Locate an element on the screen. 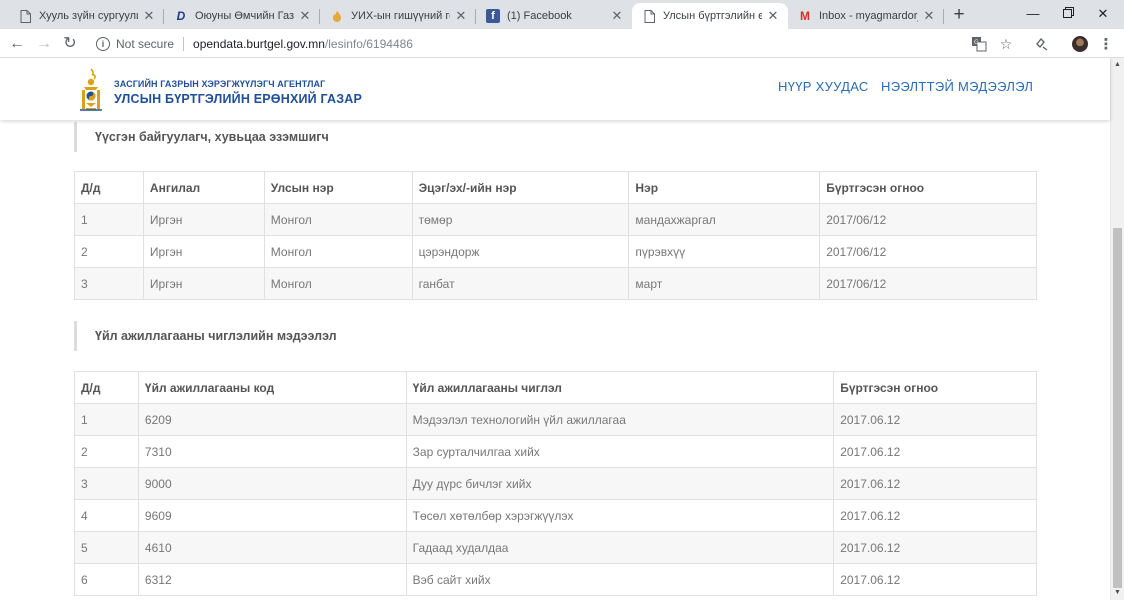 Image resolution: width=1124 pixels, height=600 pixels. table-cell: 6 is located at coordinates (106, 579).